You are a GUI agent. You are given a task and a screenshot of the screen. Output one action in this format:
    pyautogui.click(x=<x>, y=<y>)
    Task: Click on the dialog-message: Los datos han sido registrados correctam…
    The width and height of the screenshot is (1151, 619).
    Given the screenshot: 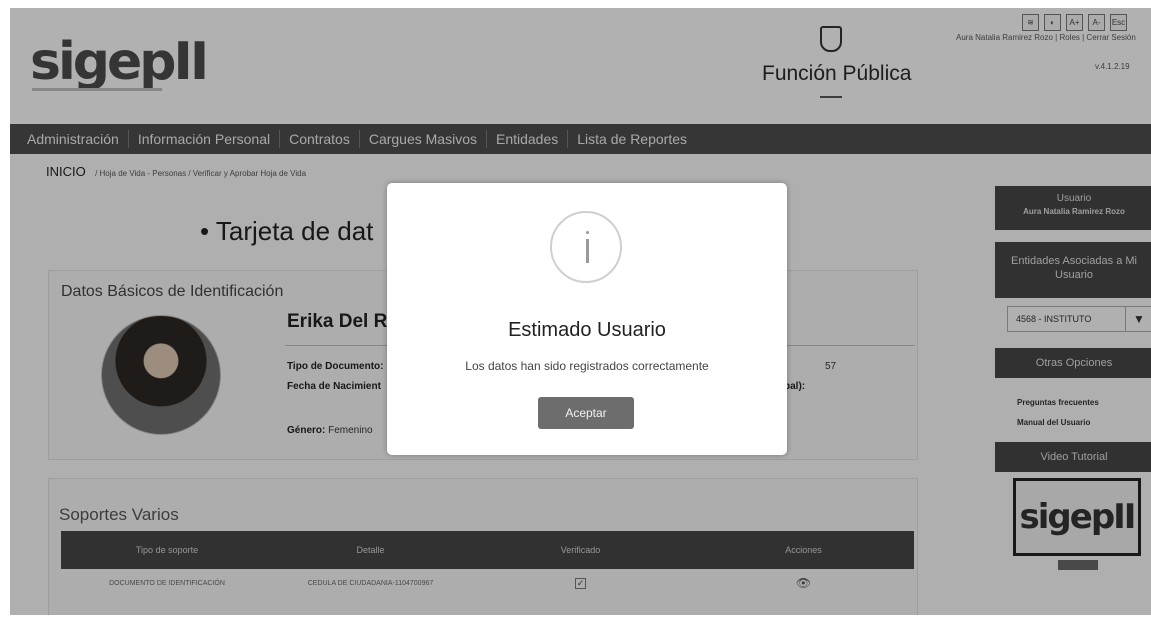 What is the action you would take?
    pyautogui.click(x=587, y=366)
    